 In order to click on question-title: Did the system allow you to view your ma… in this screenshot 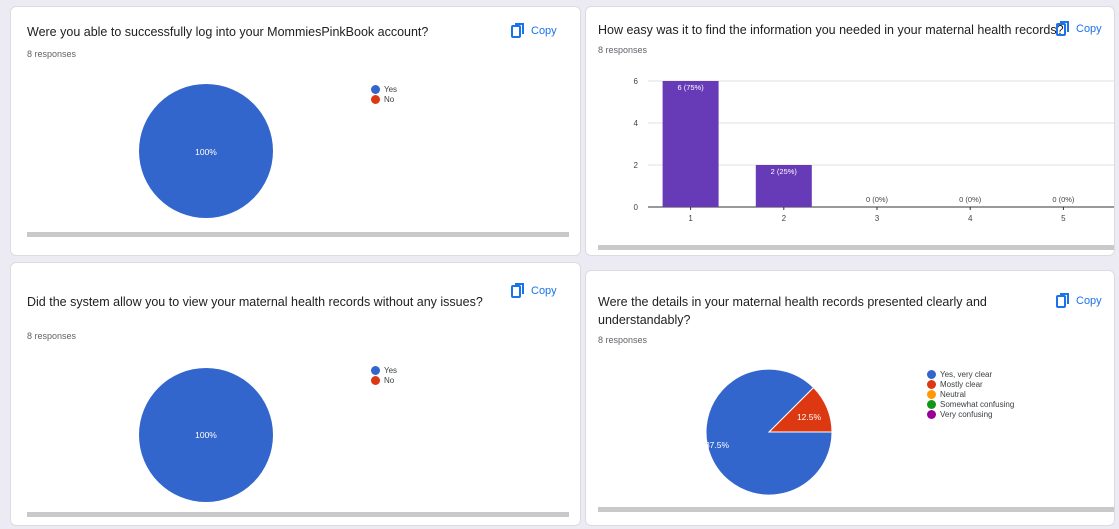, I will do `click(255, 302)`.